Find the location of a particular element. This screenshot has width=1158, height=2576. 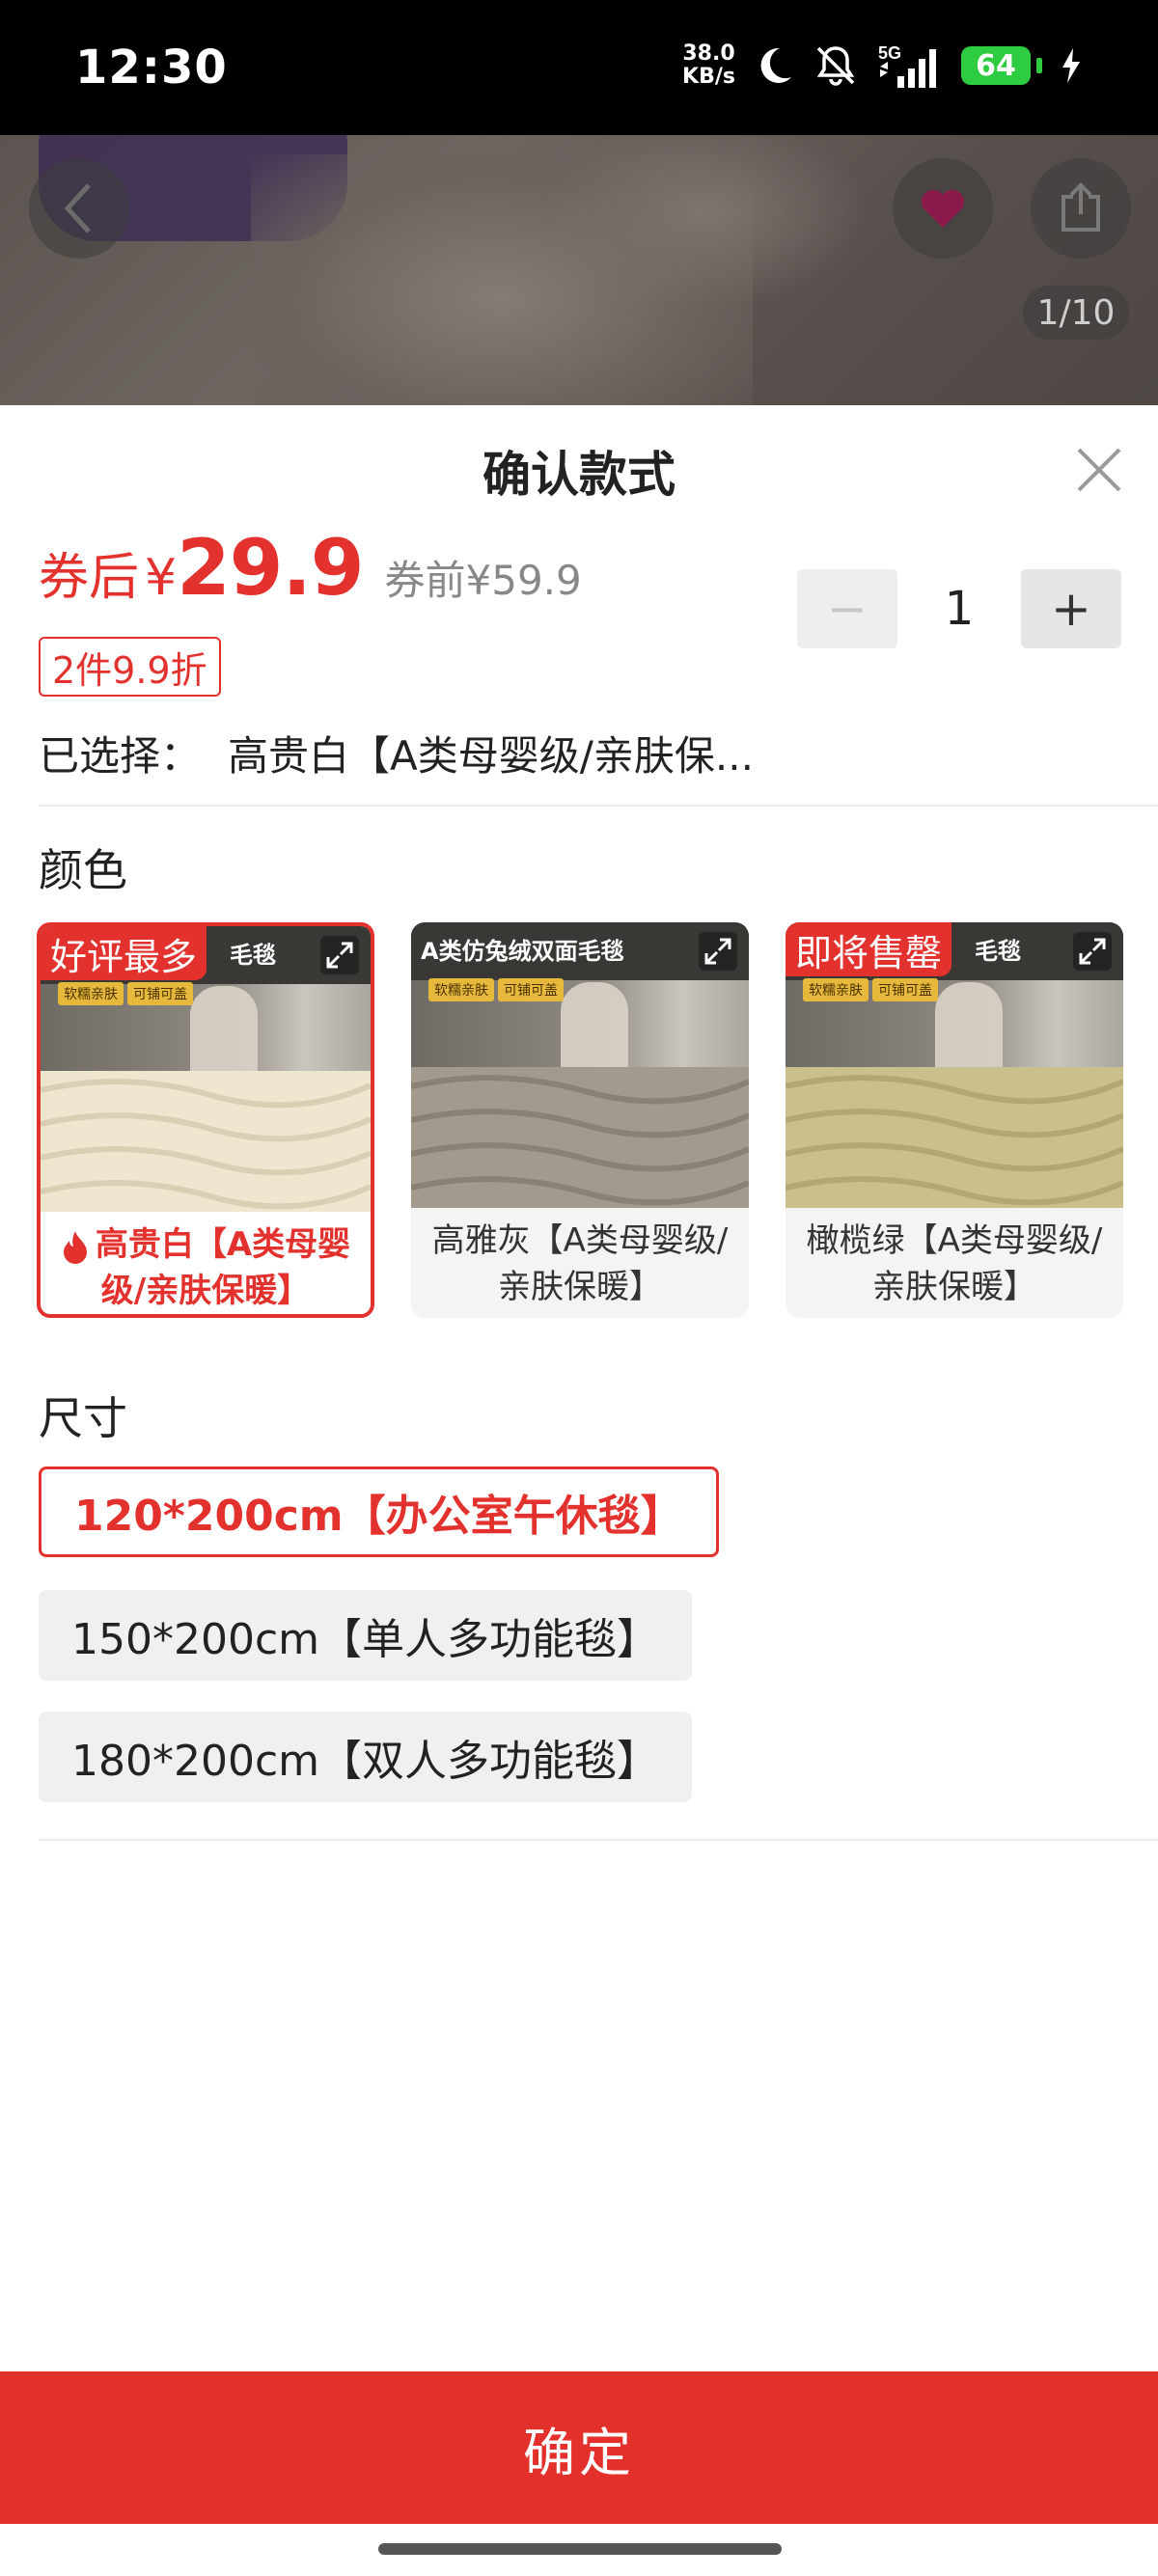

quantity-increase-button: + is located at coordinates (1071, 609).